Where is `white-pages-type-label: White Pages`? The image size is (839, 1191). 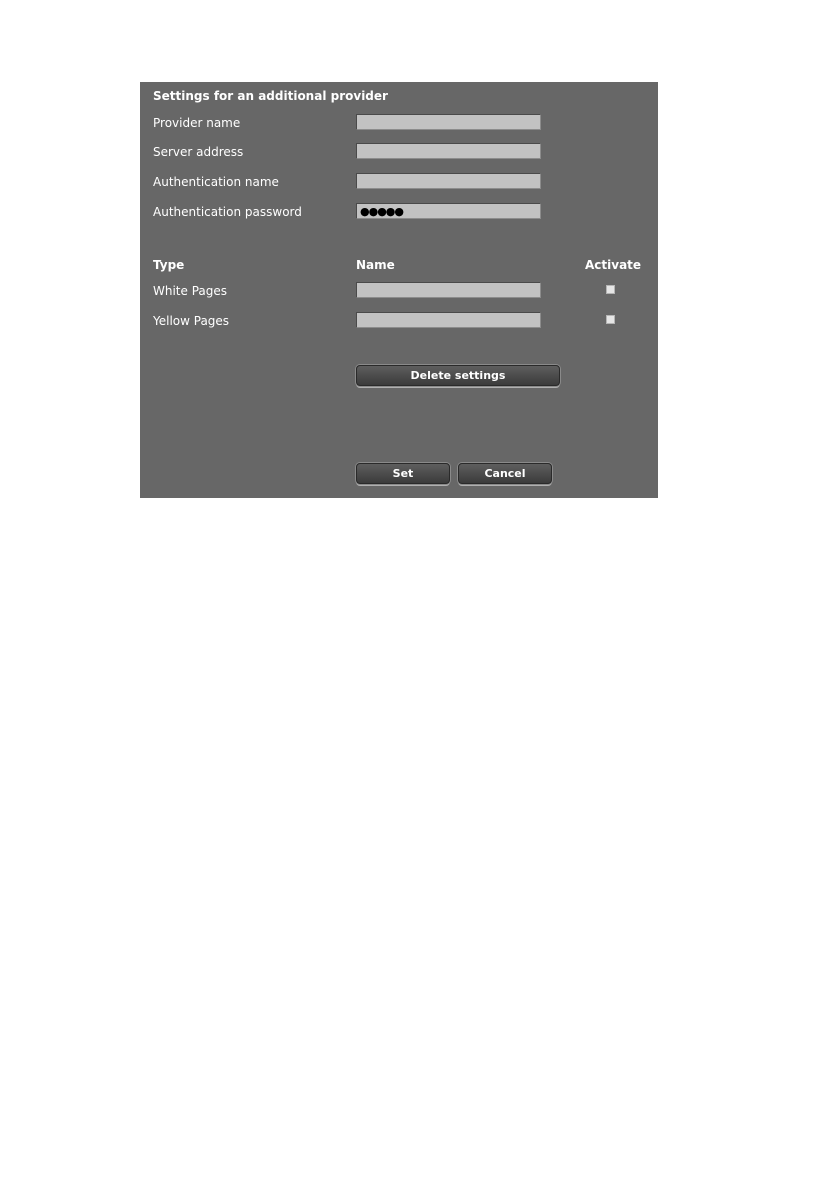
white-pages-type-label: White Pages is located at coordinates (190, 291).